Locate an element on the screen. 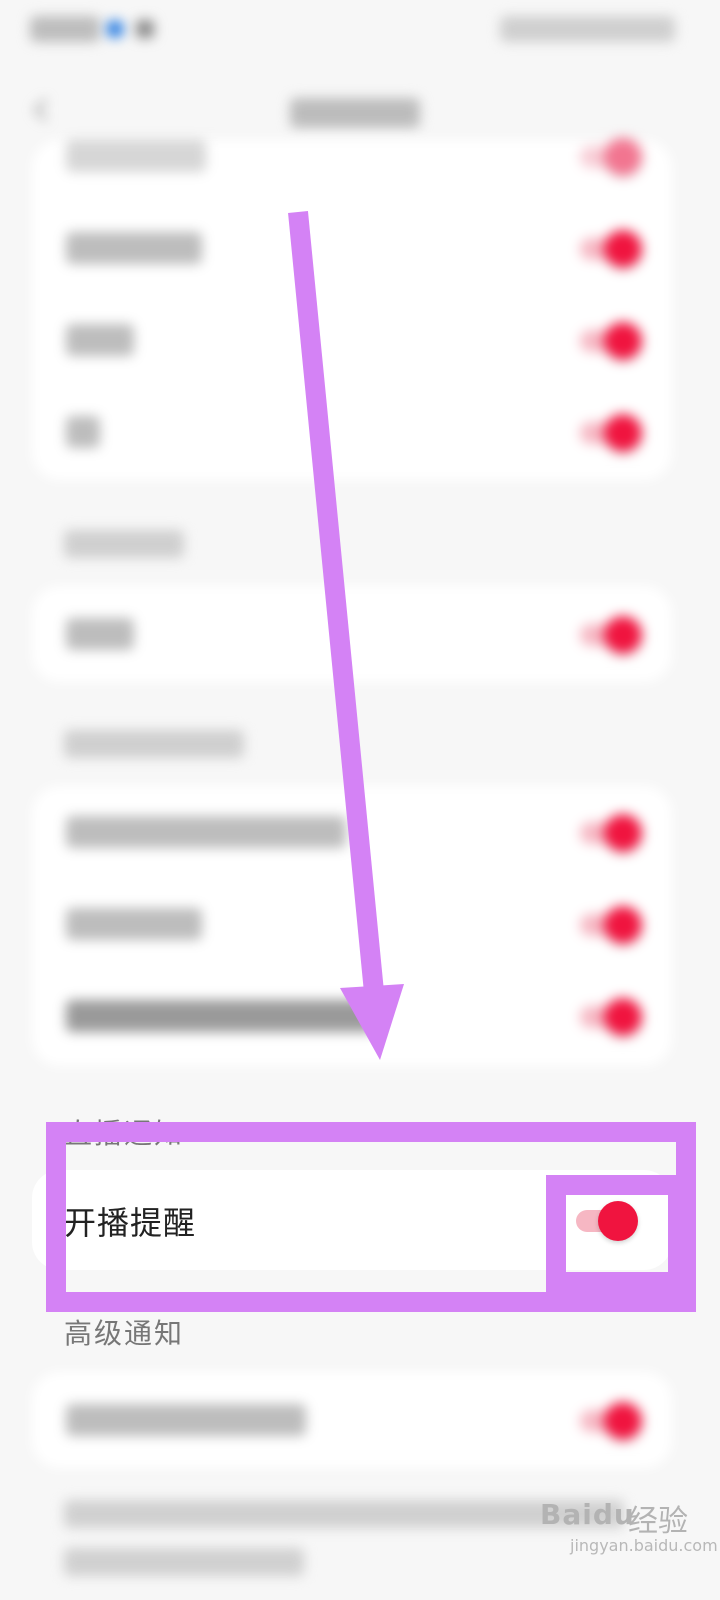 The width and height of the screenshot is (720, 1600). baidu-jingyan-watermark: Baidu 经验 jingyan.baidu.com is located at coordinates (629, 1527).